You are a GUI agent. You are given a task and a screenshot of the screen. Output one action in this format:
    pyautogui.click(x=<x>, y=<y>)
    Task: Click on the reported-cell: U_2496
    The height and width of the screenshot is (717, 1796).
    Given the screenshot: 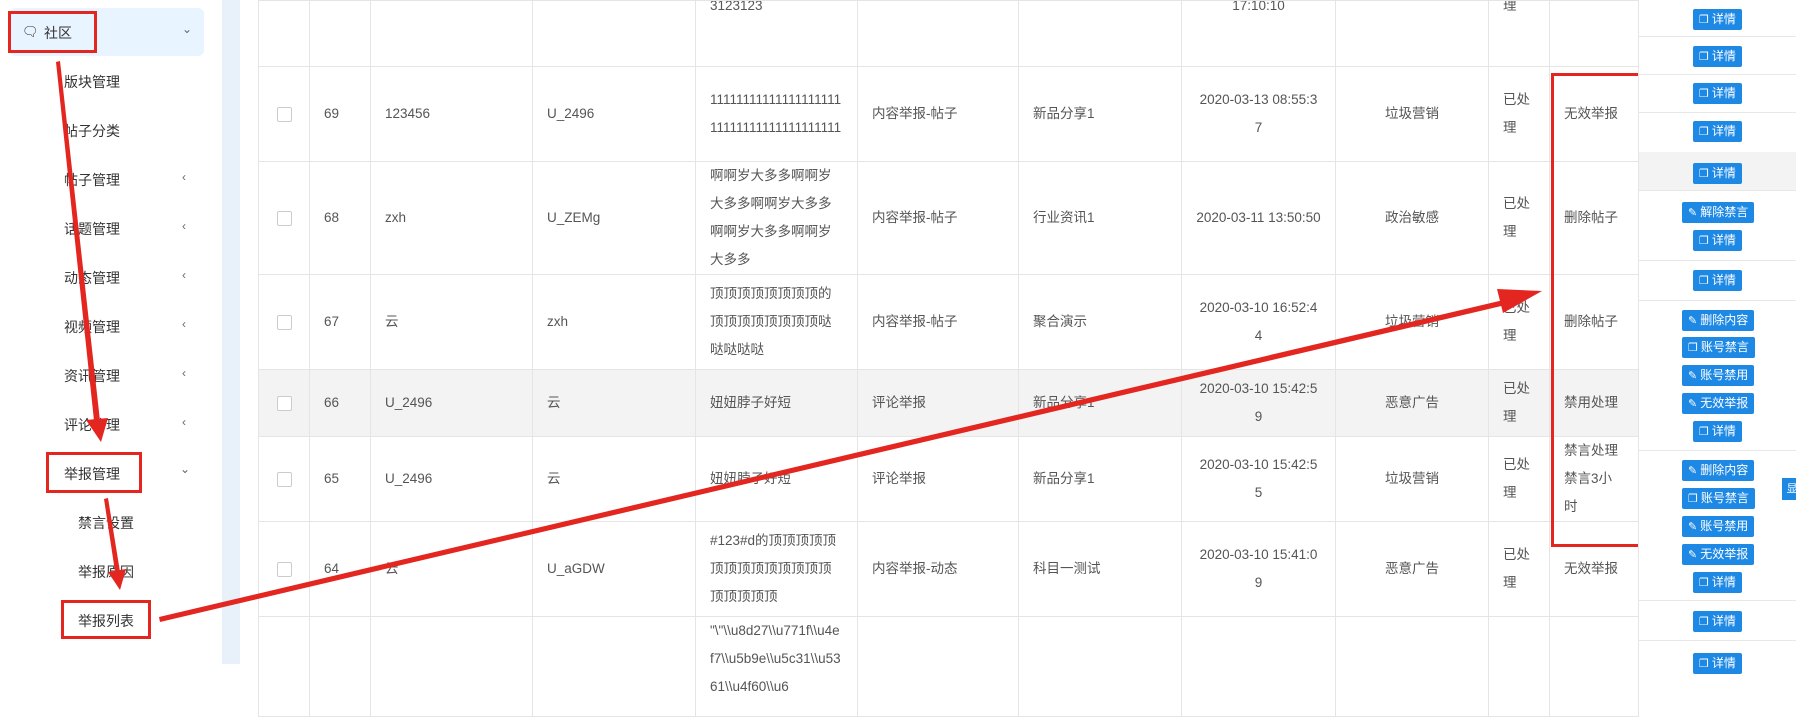 What is the action you would take?
    pyautogui.click(x=614, y=114)
    